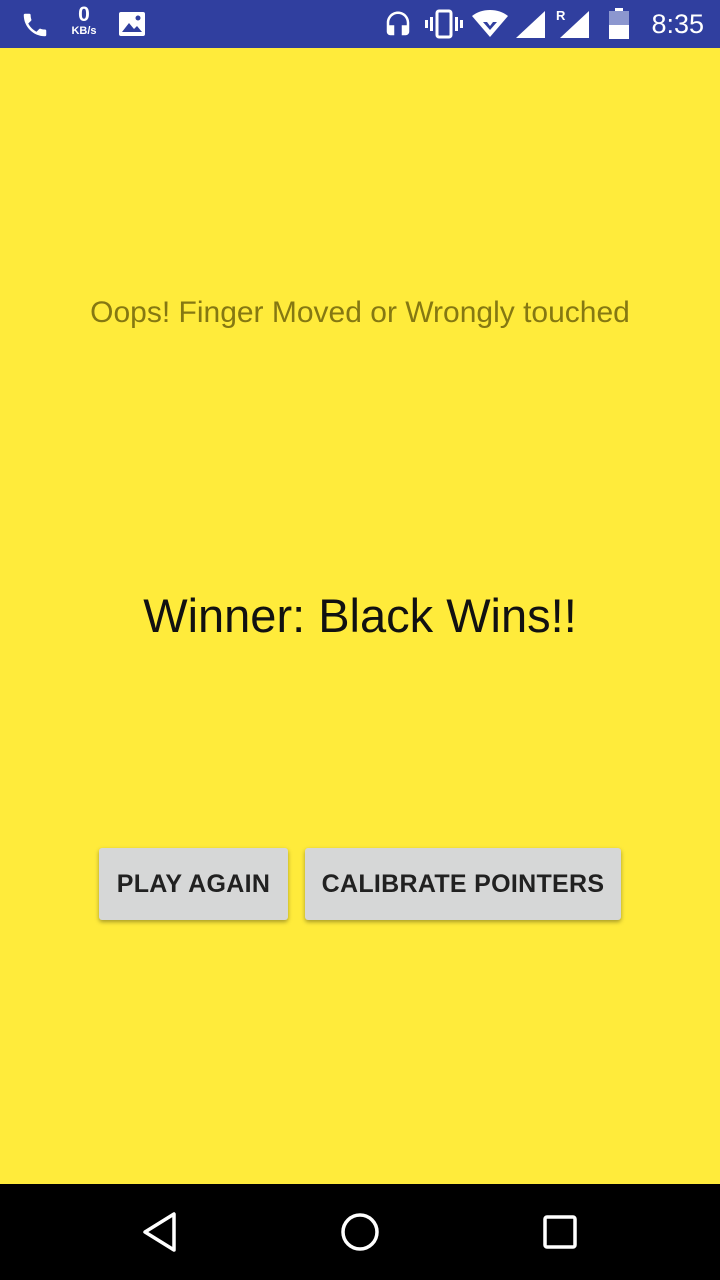  I want to click on network-speed-indicator: 0 KB/s, so click(84, 20).